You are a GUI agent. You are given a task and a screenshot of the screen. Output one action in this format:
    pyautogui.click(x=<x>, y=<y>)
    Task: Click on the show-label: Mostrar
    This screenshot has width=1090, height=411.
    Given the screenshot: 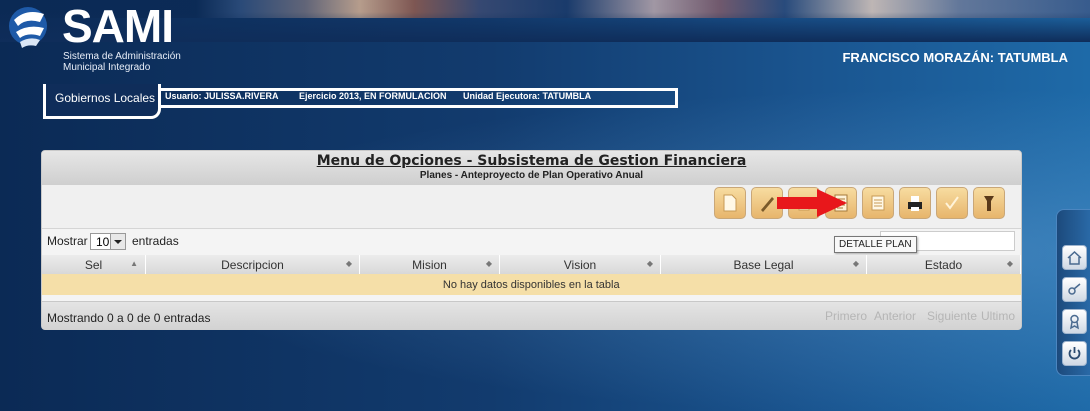 What is the action you would take?
    pyautogui.click(x=67, y=241)
    